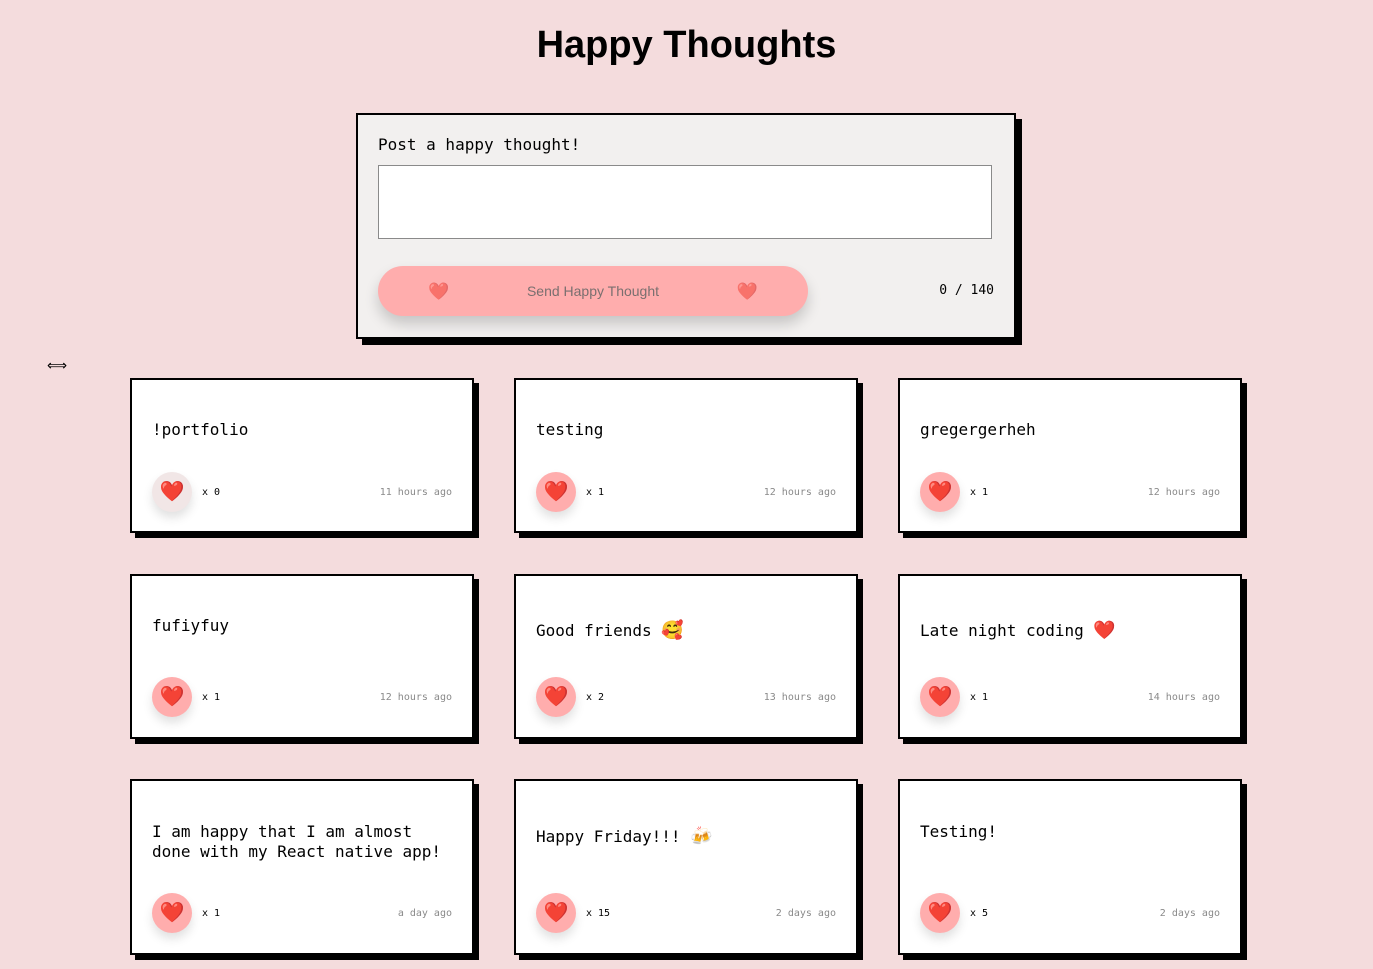 This screenshot has width=1373, height=969. Describe the element at coordinates (686, 45) in the screenshot. I see `page-title: Happy Thoughts` at that location.